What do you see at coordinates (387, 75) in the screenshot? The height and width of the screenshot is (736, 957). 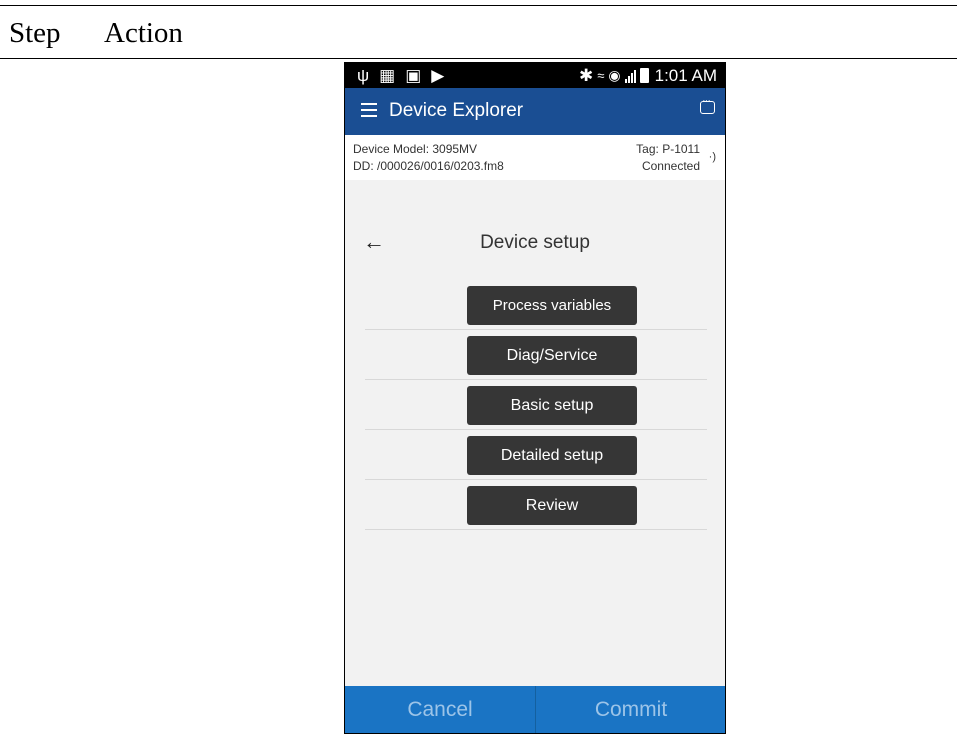 I see `sd-card-icon: ▦` at bounding box center [387, 75].